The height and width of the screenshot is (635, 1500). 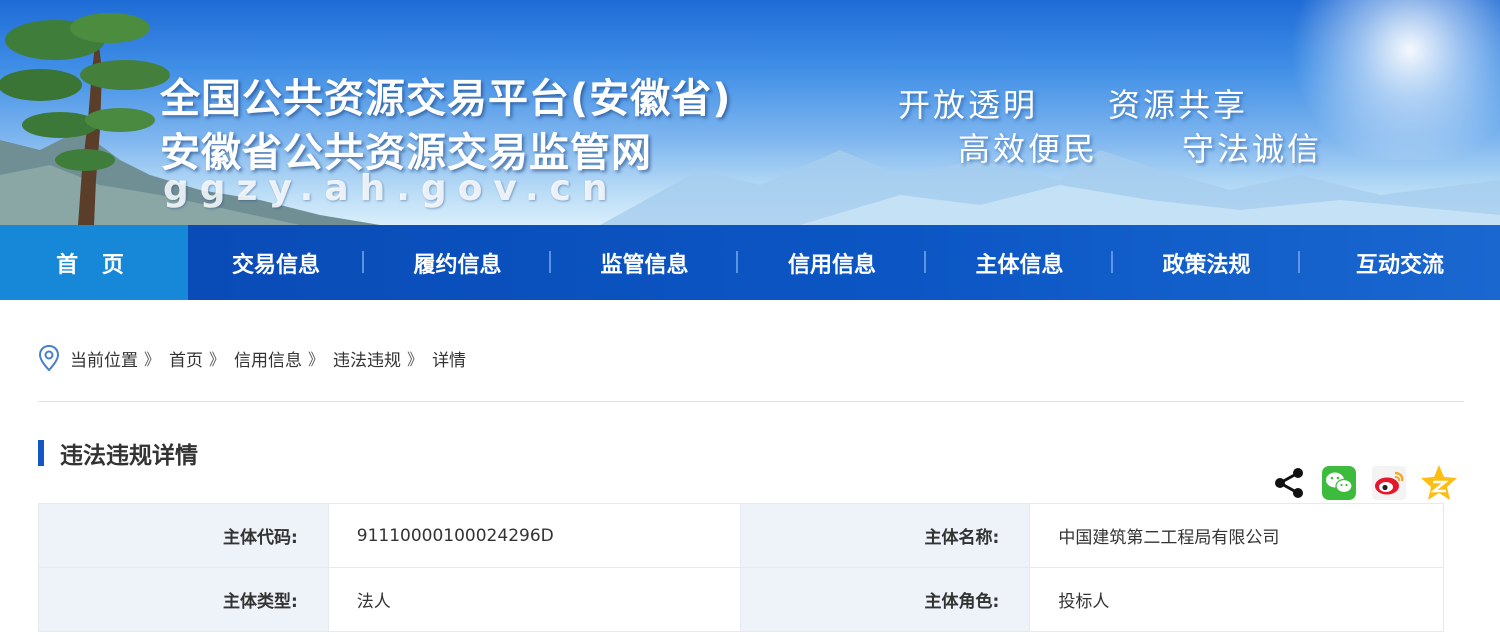 I want to click on nav-performance-info: 履约信息, so click(x=457, y=262).